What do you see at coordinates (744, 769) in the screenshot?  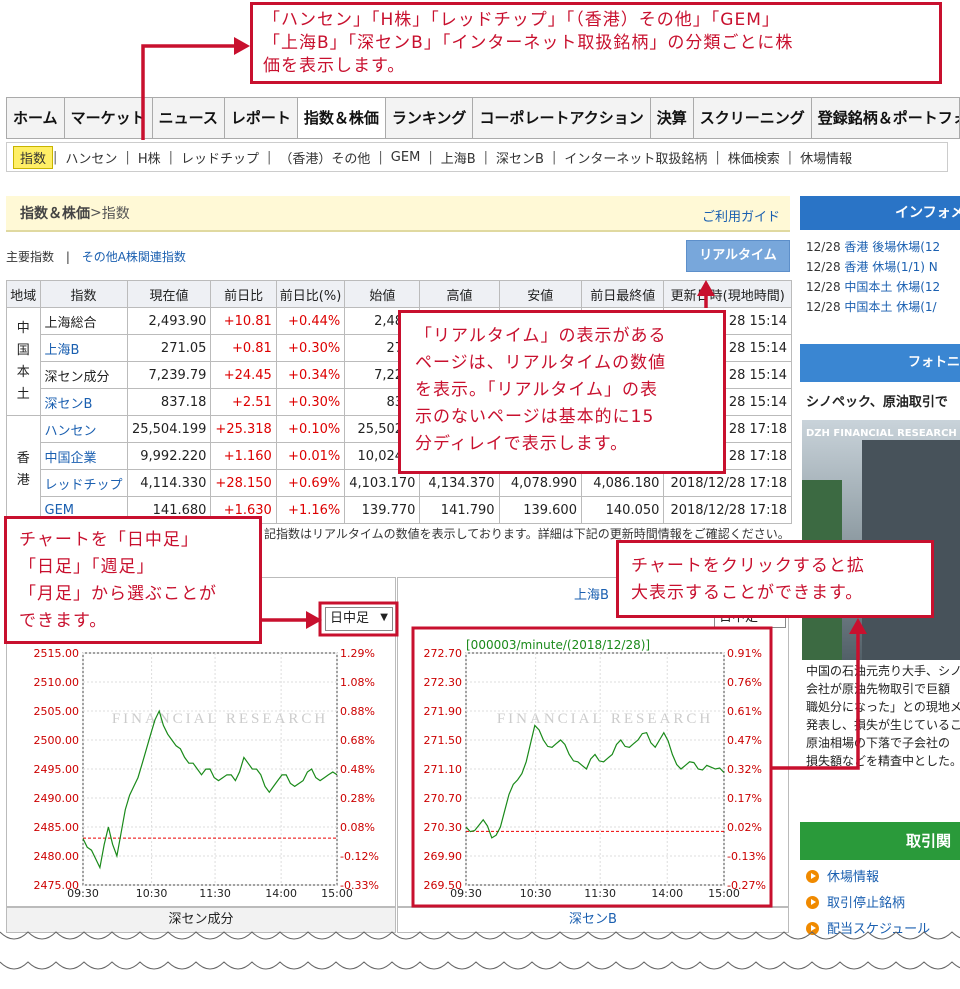 I see `y-right-tick: 0.32%` at bounding box center [744, 769].